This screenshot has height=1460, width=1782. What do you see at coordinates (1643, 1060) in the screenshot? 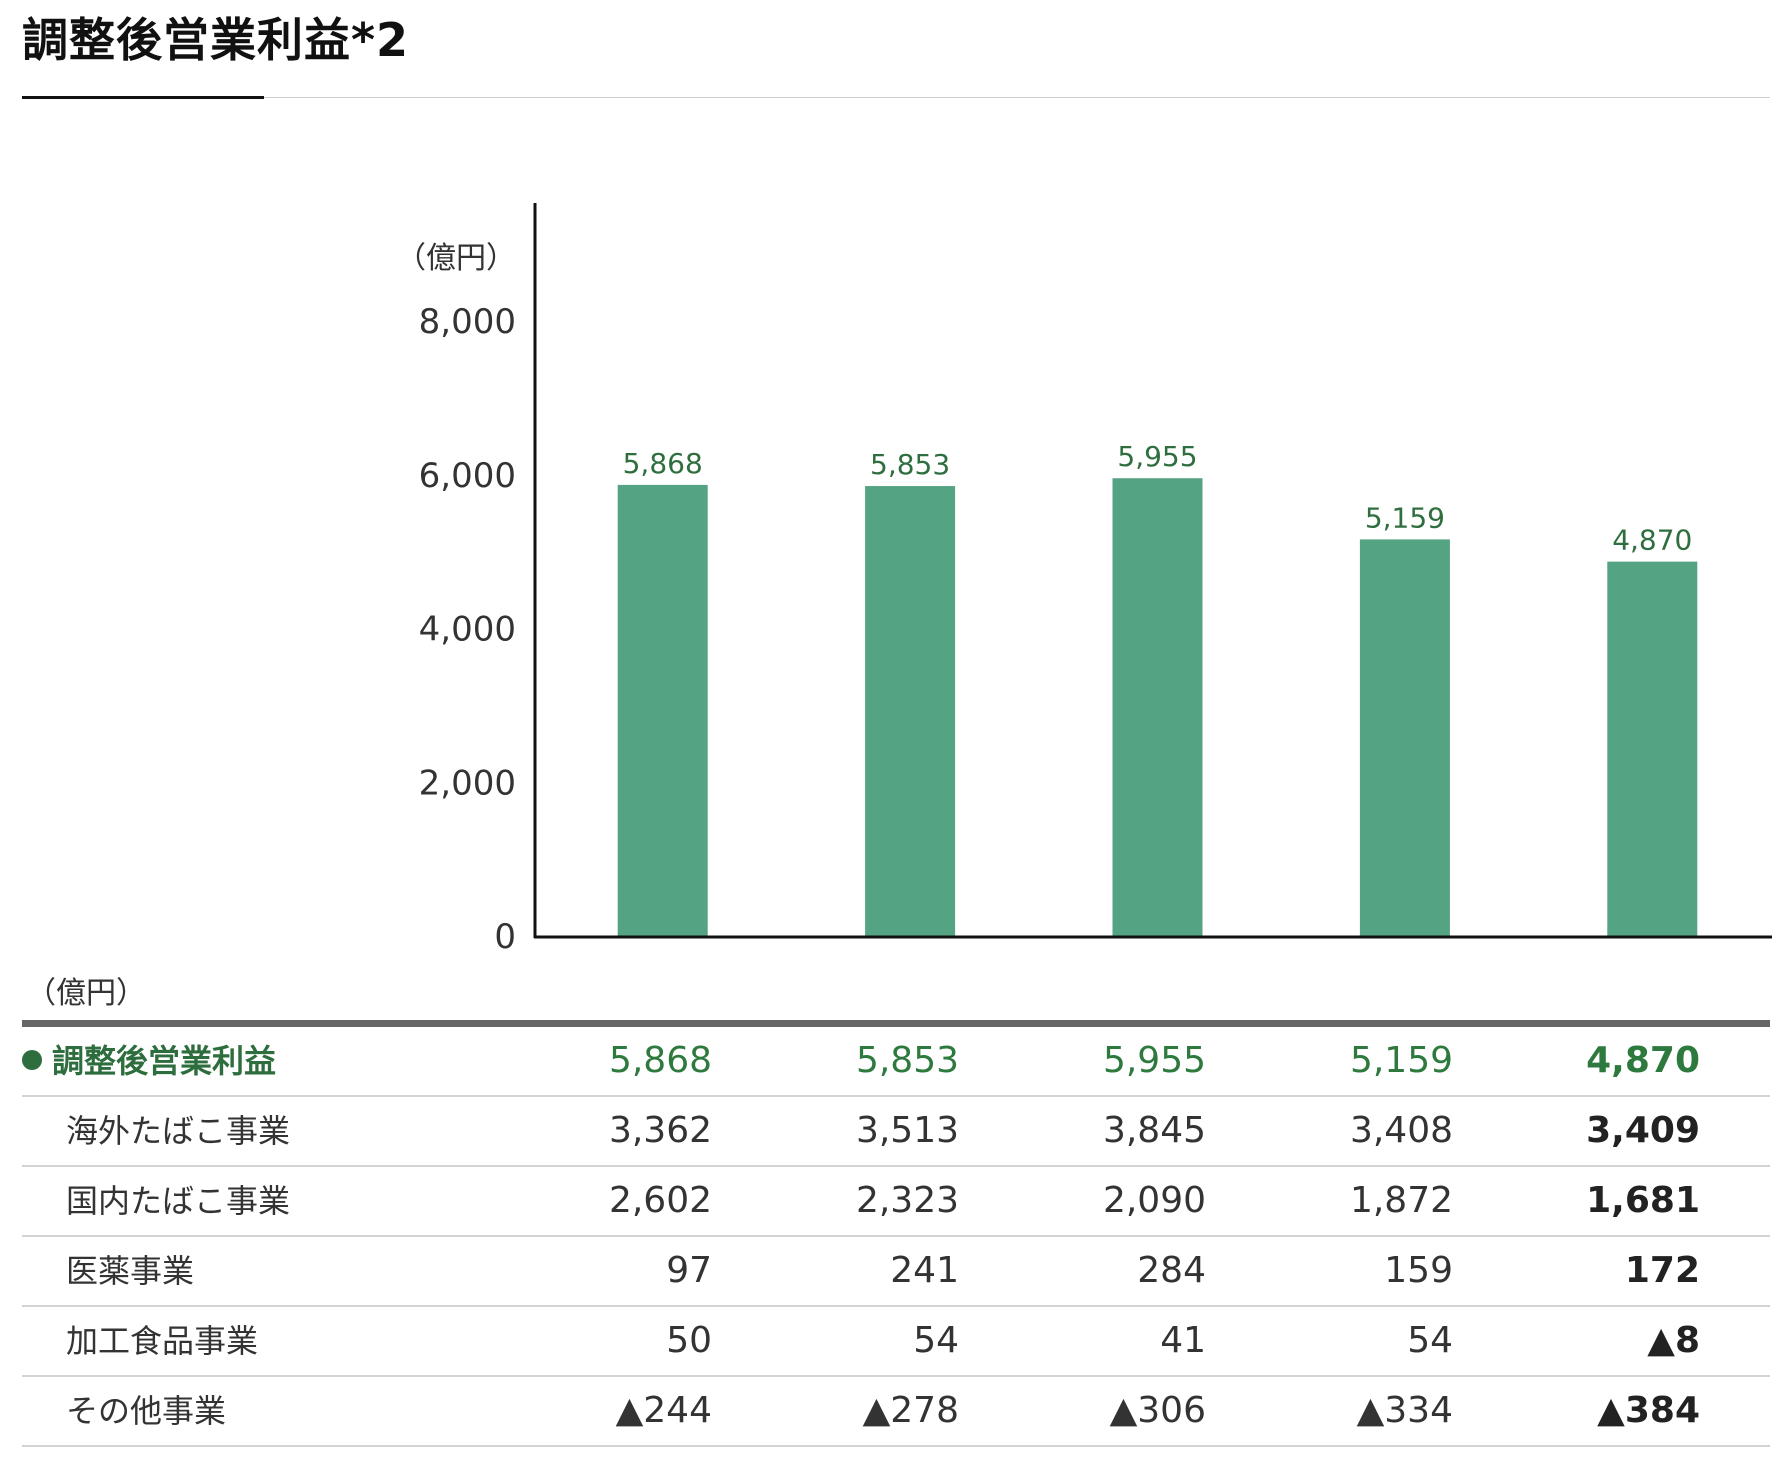
I see `table-cell: 4,870` at bounding box center [1643, 1060].